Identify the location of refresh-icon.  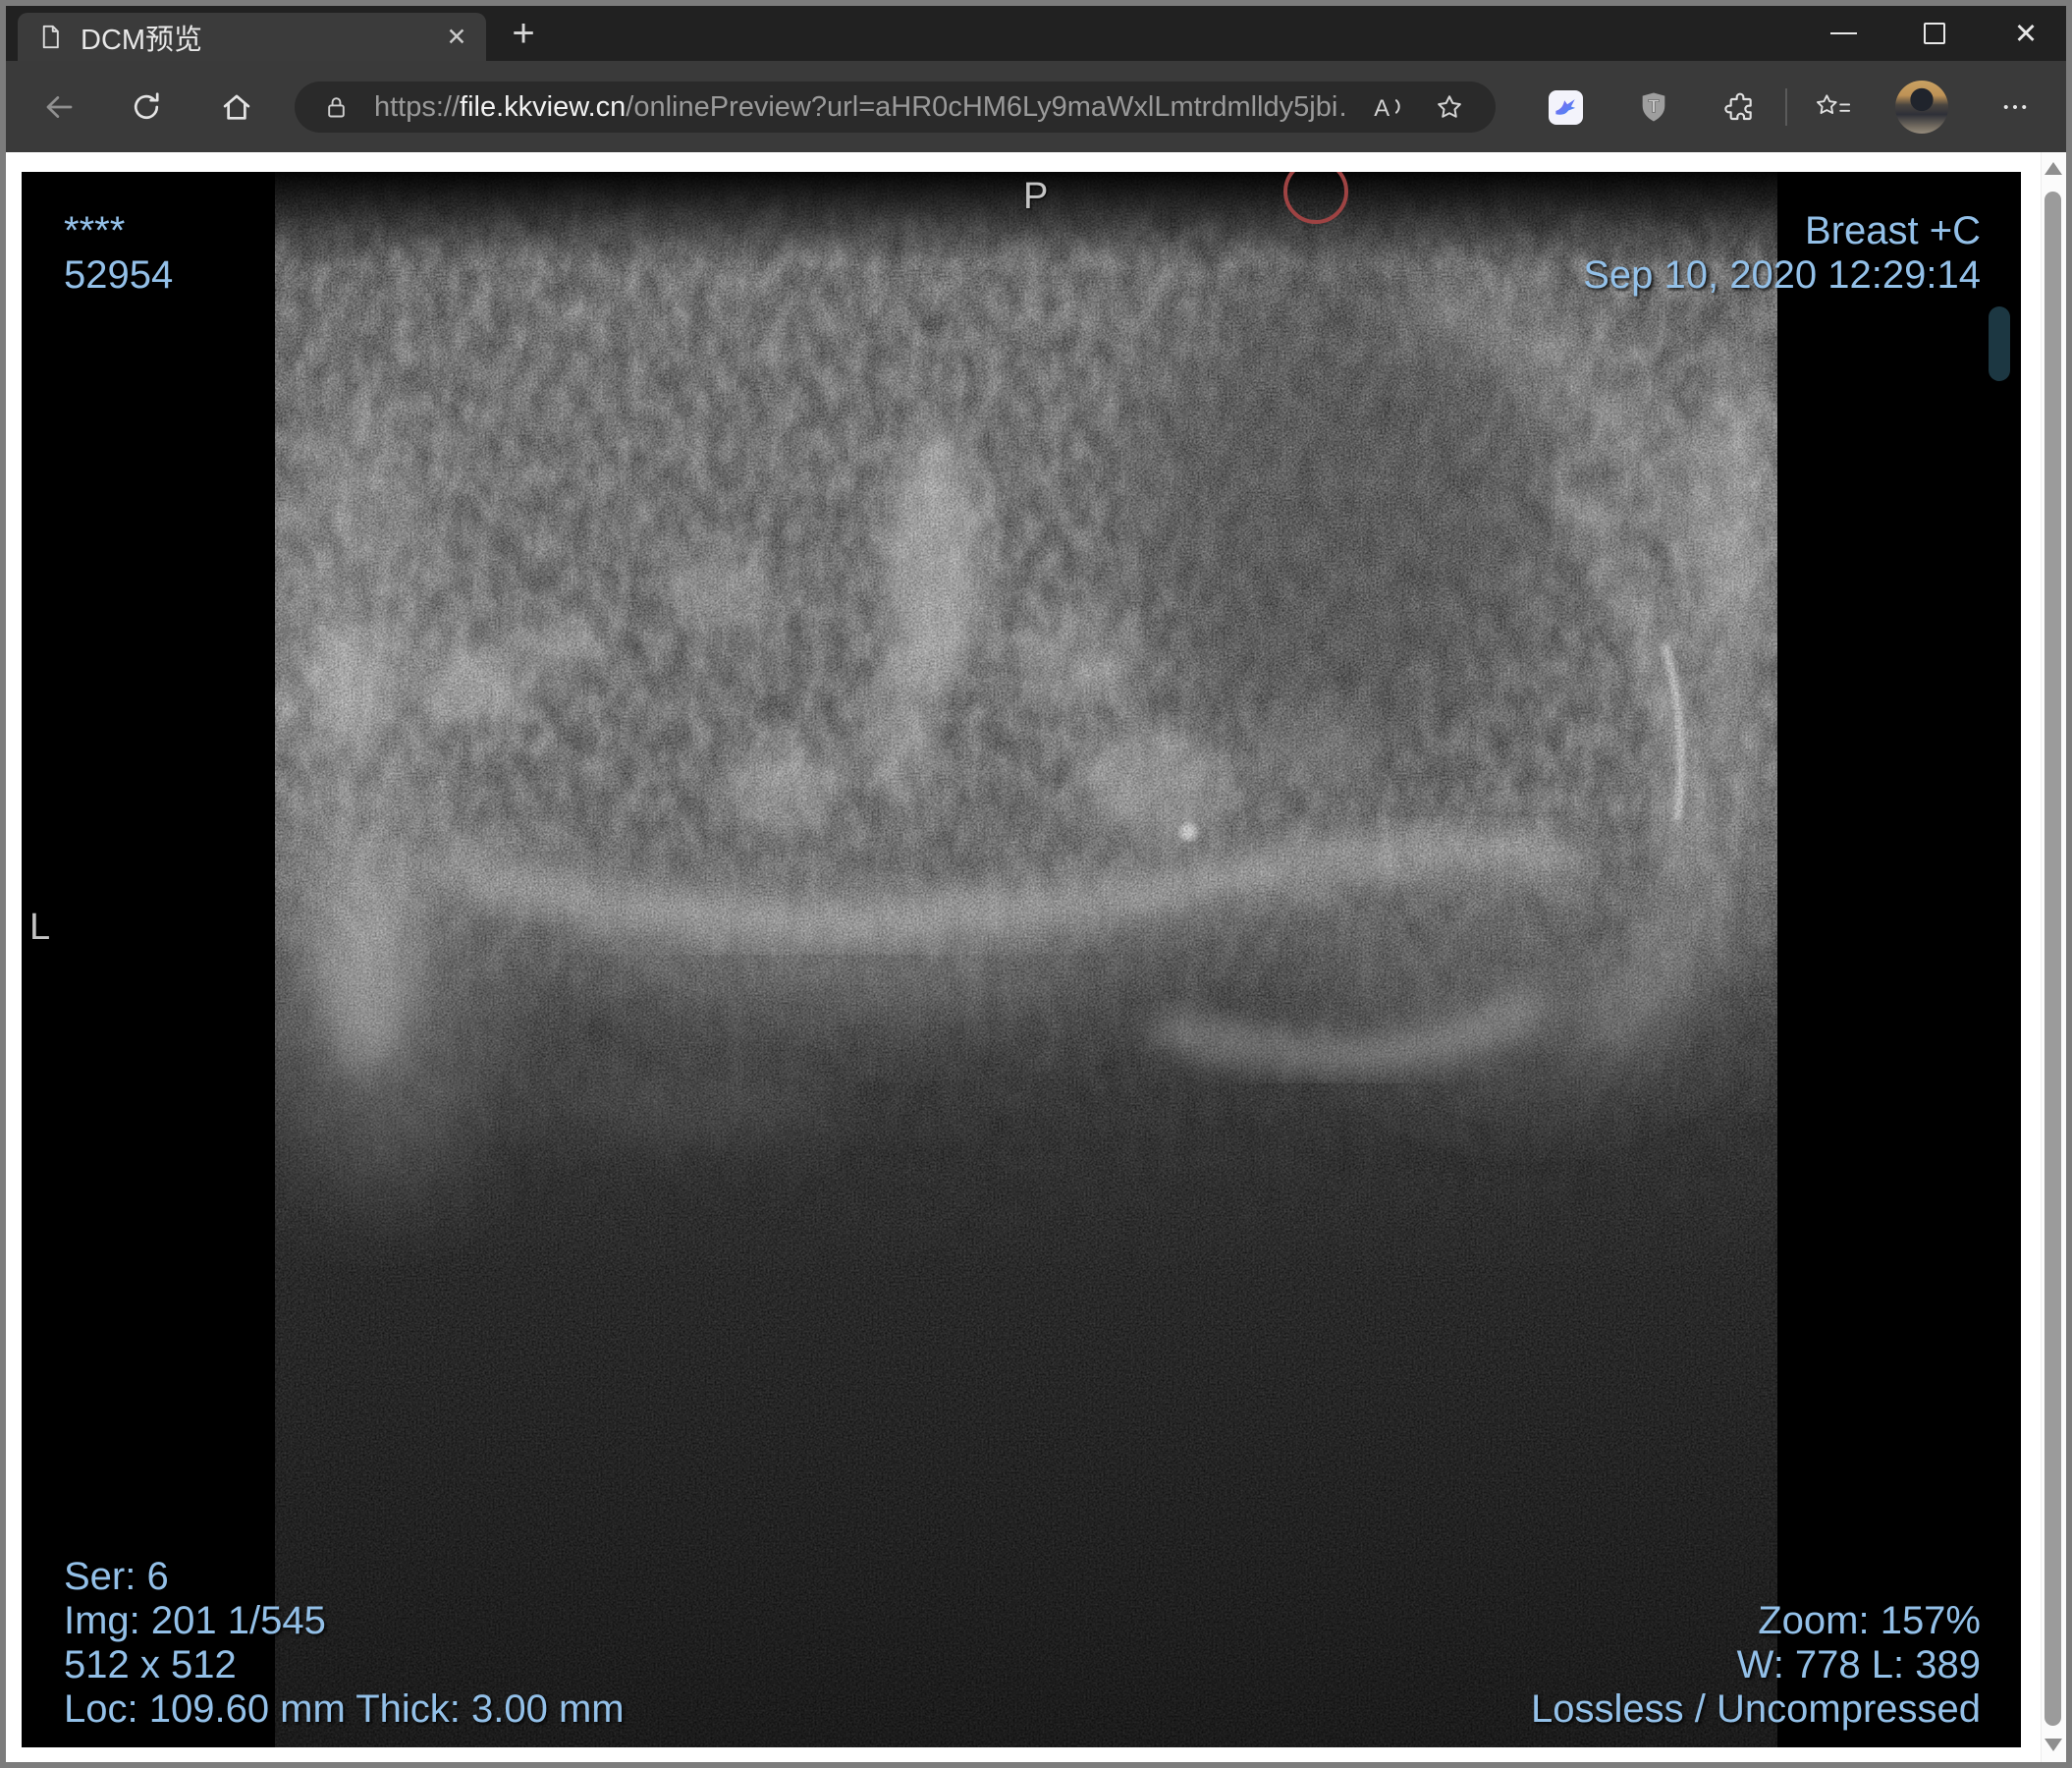
(147, 106).